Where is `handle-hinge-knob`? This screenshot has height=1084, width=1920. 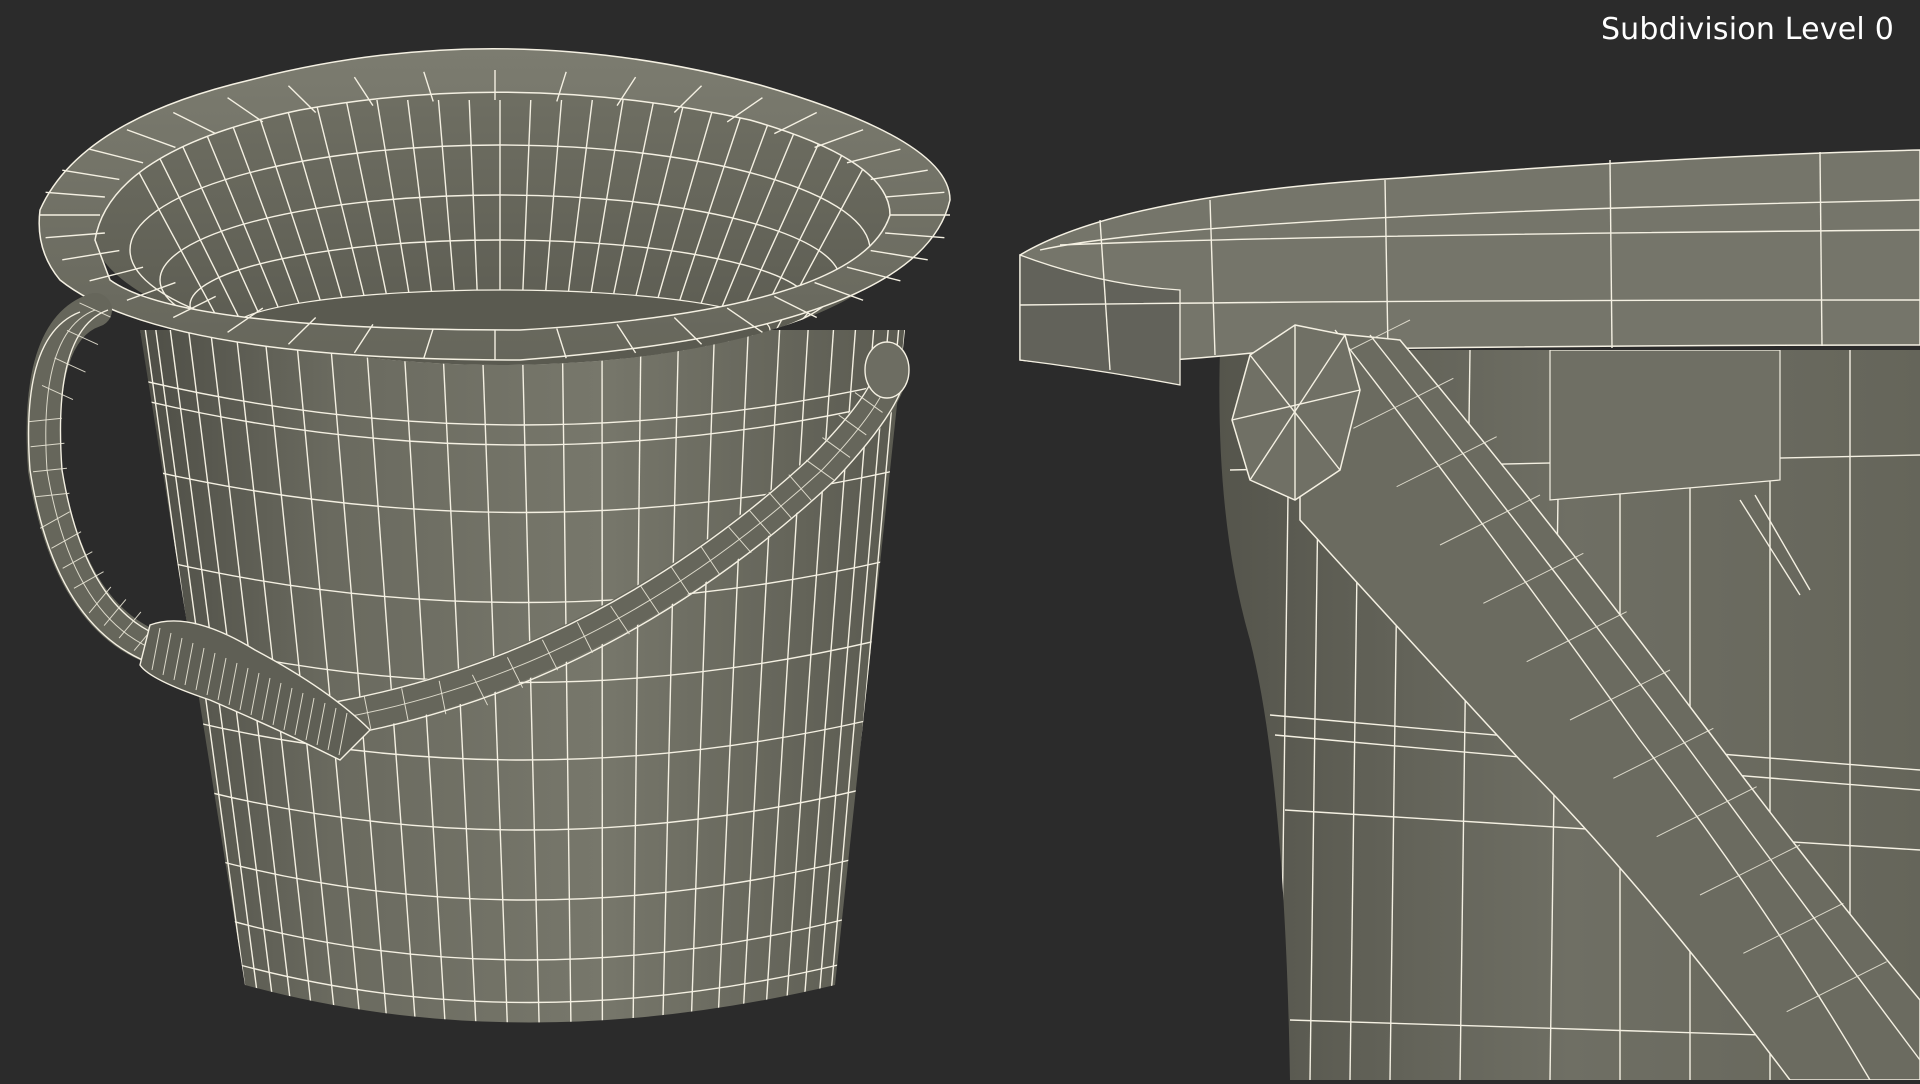
handle-hinge-knob is located at coordinates (887, 370).